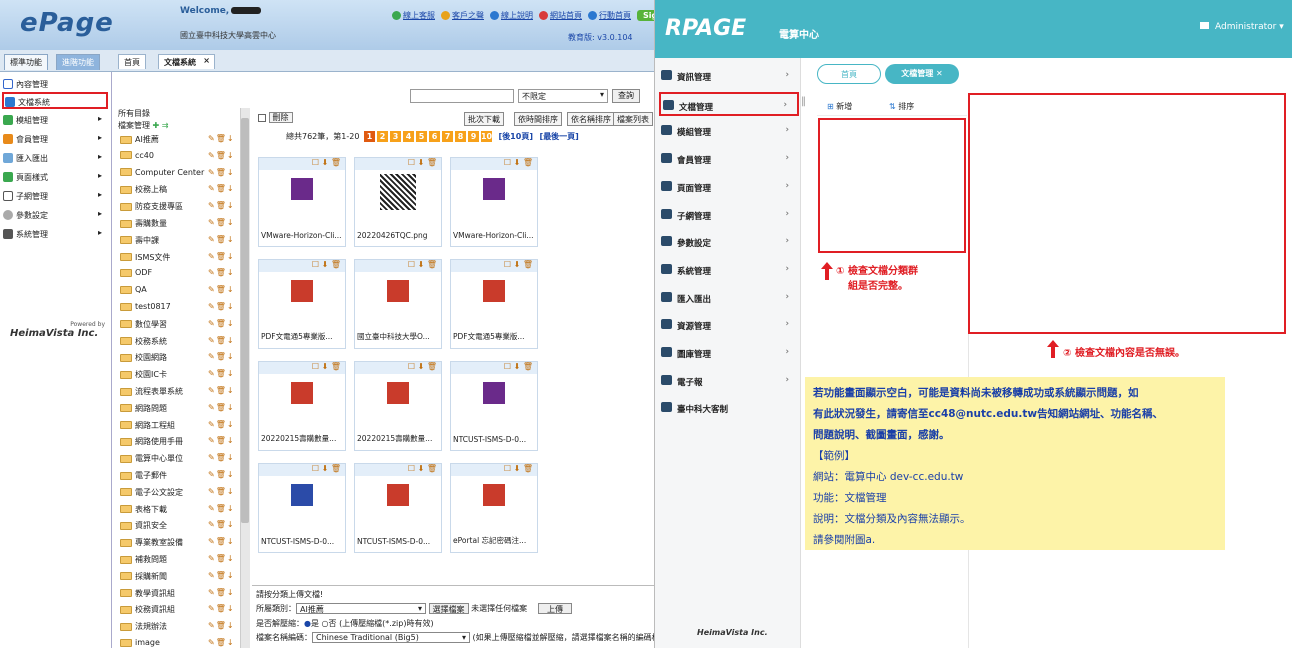 This screenshot has width=1292, height=648. I want to click on tree-folder-item: 法規辦法 ✎🗑↓, so click(177, 627).